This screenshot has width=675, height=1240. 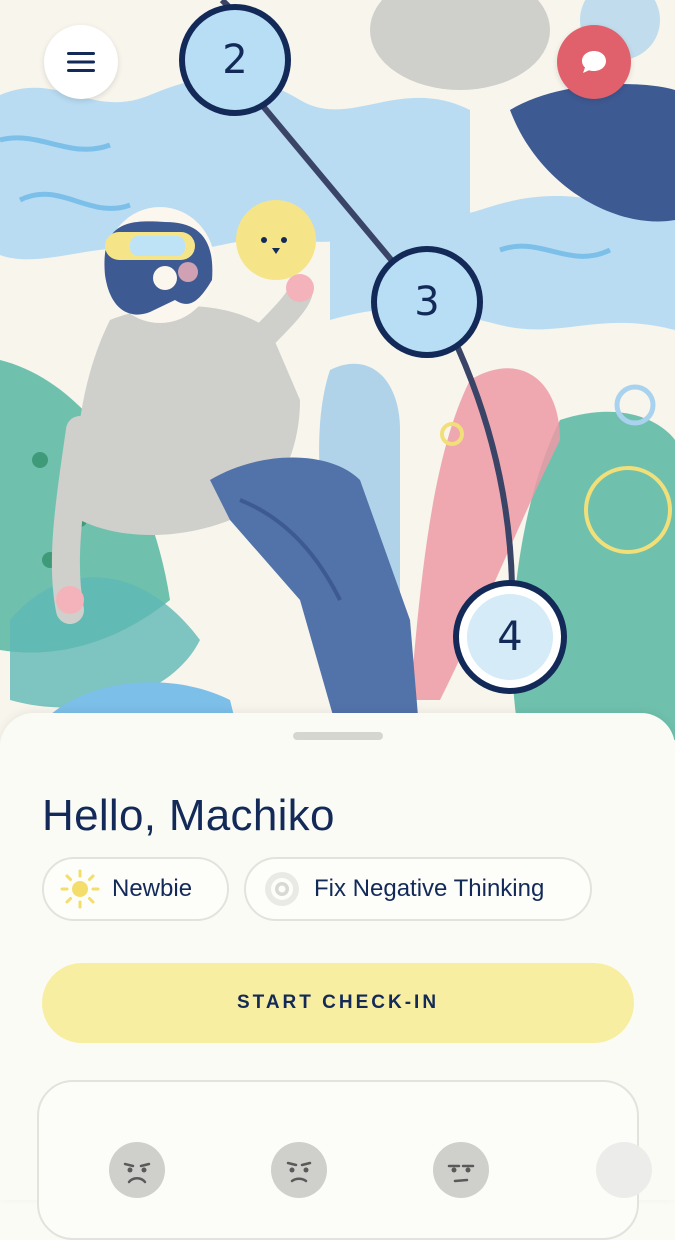 I want to click on level-chip-label: Newbie, so click(x=152, y=888).